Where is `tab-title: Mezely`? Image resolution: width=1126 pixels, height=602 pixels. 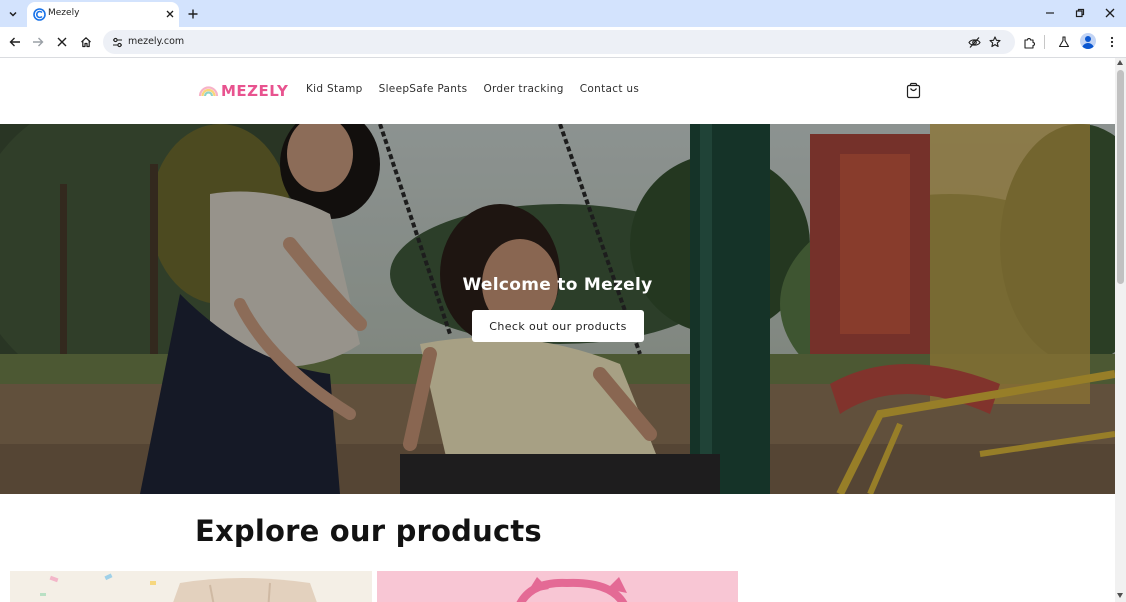 tab-title: Mezely is located at coordinates (64, 13).